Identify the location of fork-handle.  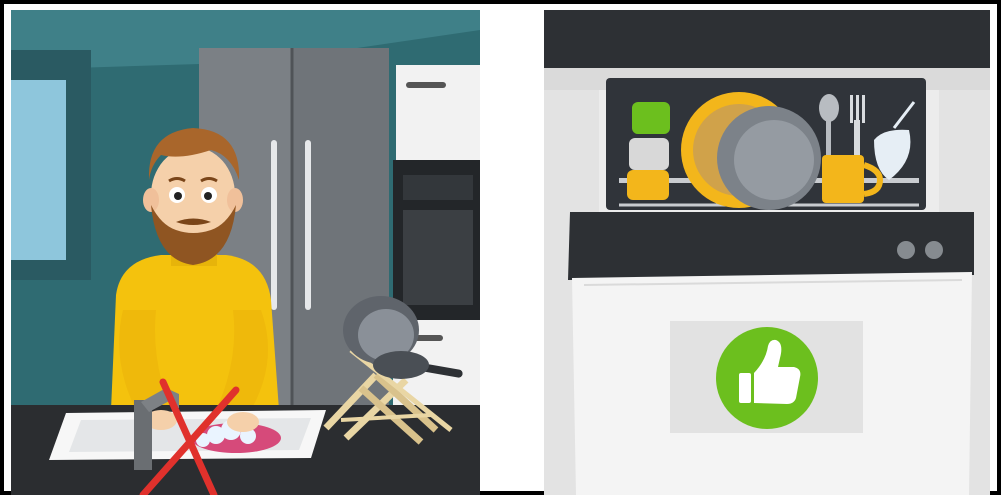
(857, 140).